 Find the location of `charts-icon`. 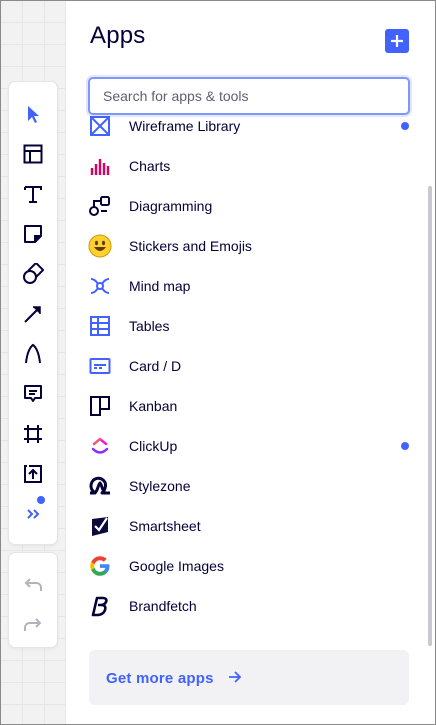

charts-icon is located at coordinates (100, 166).